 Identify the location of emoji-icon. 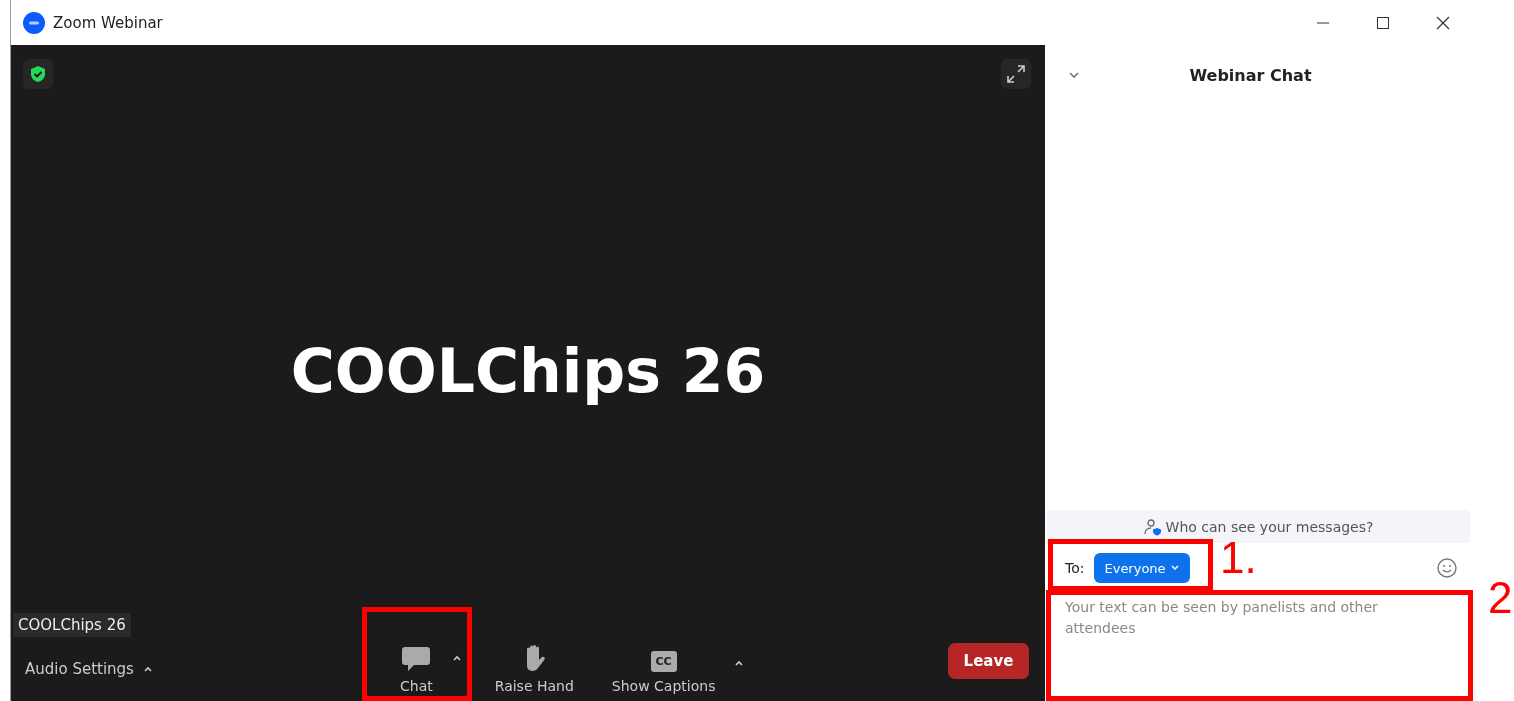
(1447, 568).